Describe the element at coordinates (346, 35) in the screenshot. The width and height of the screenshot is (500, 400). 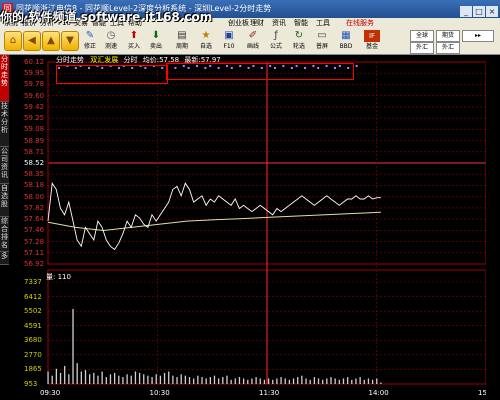
I see `bbd-icon: ▦` at that location.